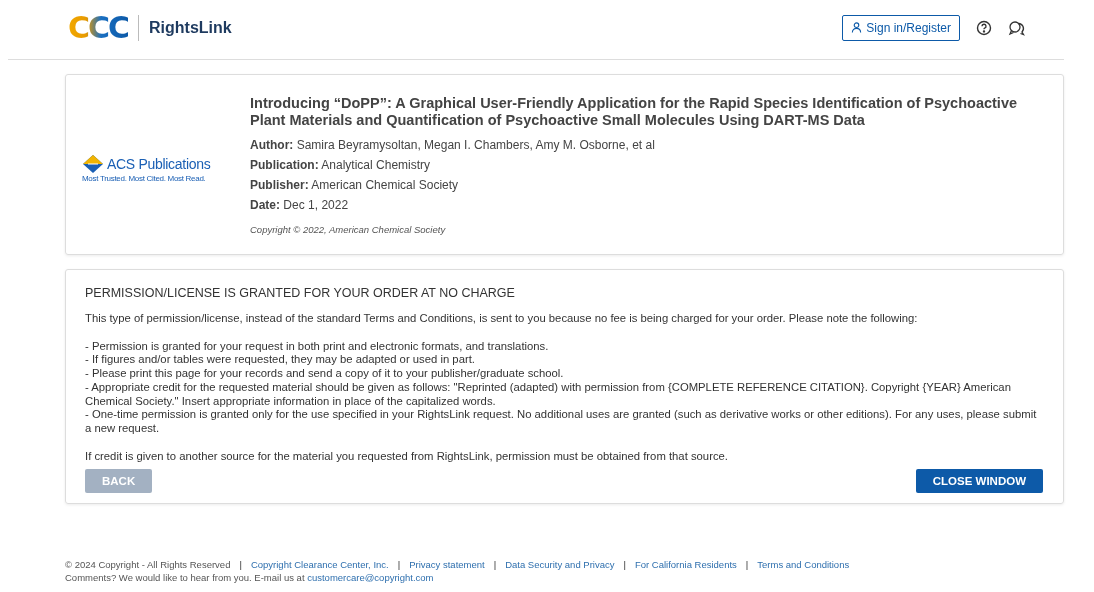 This screenshot has height=592, width=1094. Describe the element at coordinates (634, 111) in the screenshot. I see `article-title: Introducing “DoPP”: A Graphical User-Friendly Application for the Rapid Species Identification of Psychoactive Plant Materials and Quantification of Psychoactive Small Molecules Using DART-MS Data` at that location.